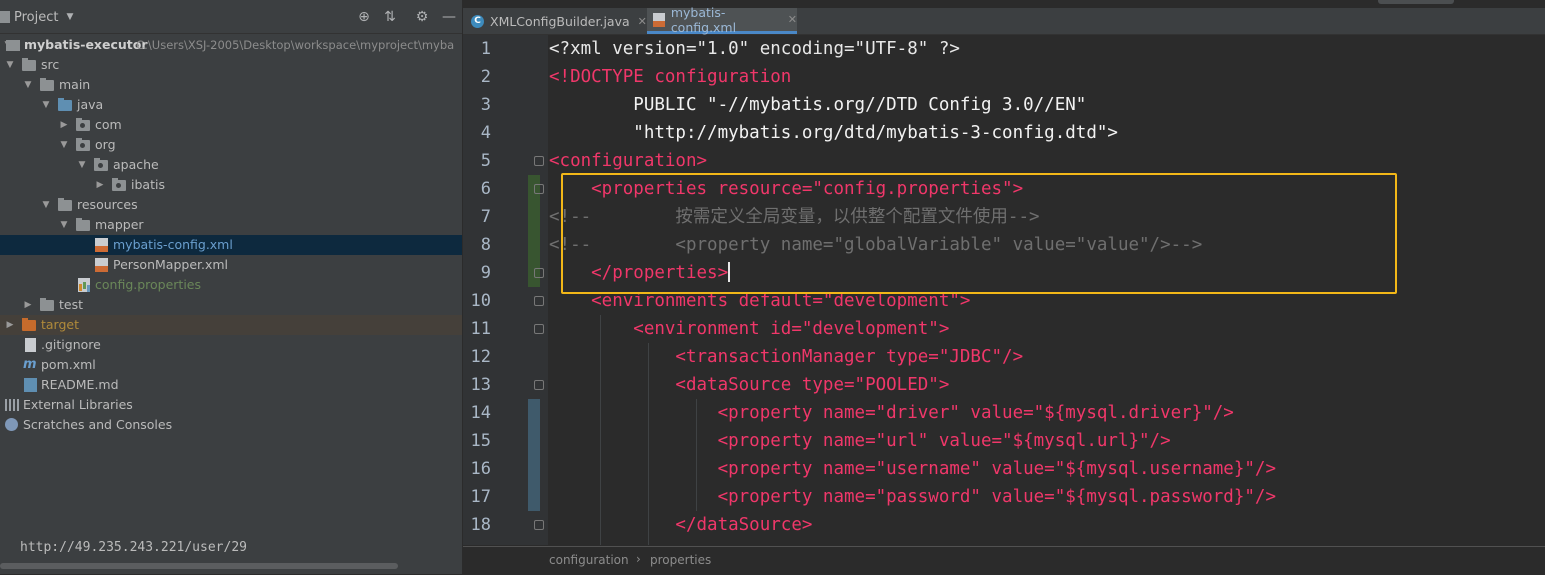  Describe the element at coordinates (80, 384) in the screenshot. I see `tree-item-label: README.md` at that location.